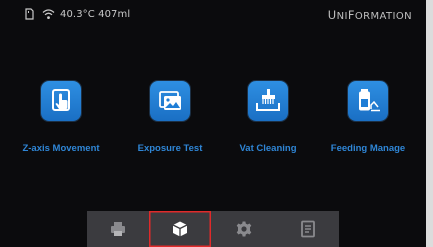 The height and width of the screenshot is (247, 433). I want to click on image-stack-icon, so click(170, 100).